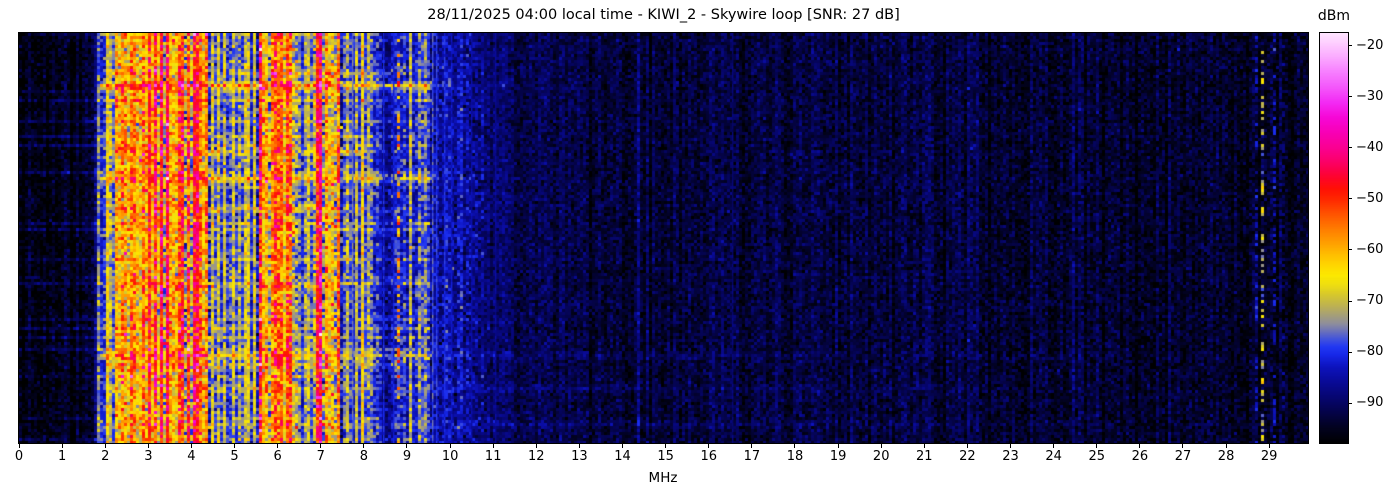  I want to click on x-tick-label: 24, so click(1053, 456).